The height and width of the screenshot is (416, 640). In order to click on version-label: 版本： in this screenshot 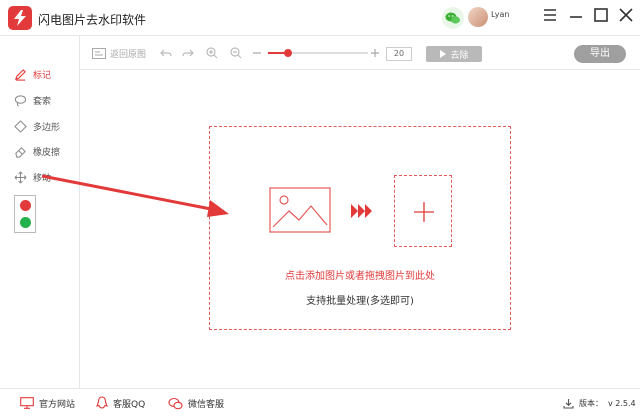, I will do `click(591, 403)`.